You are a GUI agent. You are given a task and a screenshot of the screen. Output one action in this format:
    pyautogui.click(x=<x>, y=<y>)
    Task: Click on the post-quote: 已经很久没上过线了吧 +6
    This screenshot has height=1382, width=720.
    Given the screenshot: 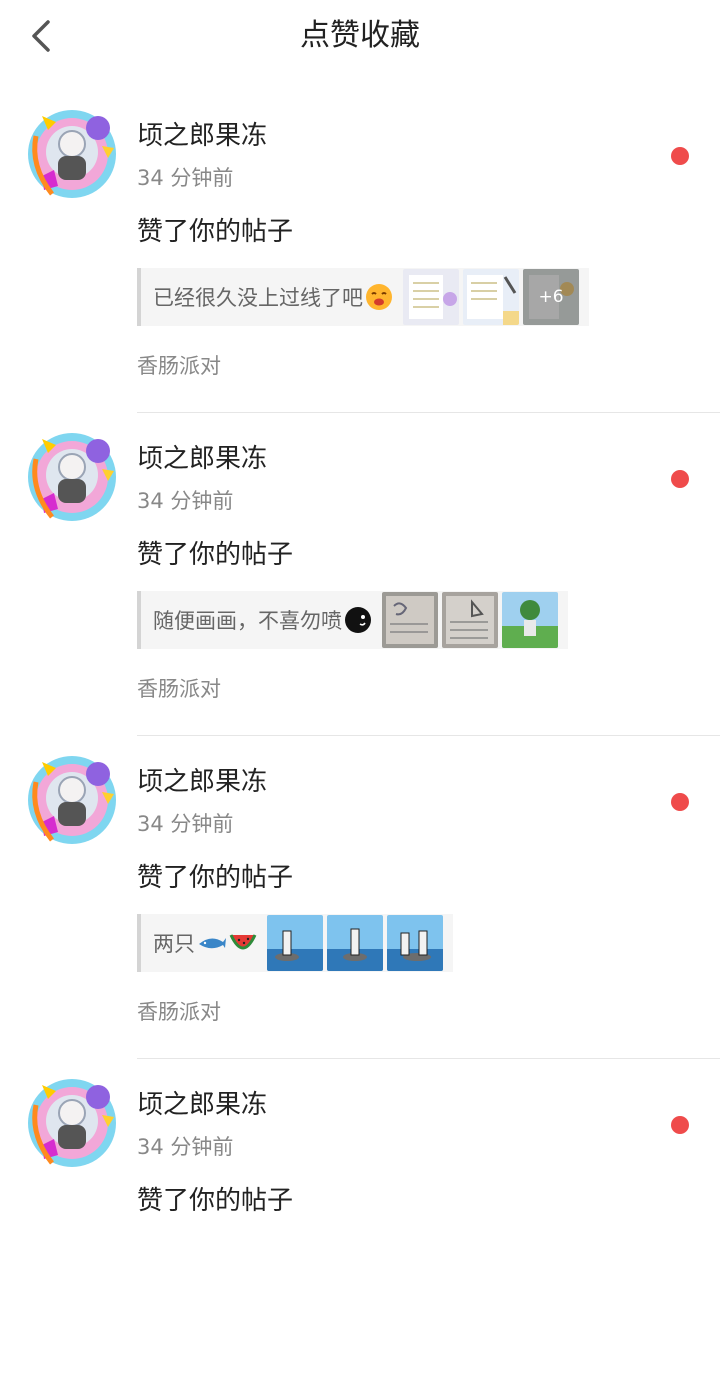 What is the action you would take?
    pyautogui.click(x=363, y=297)
    